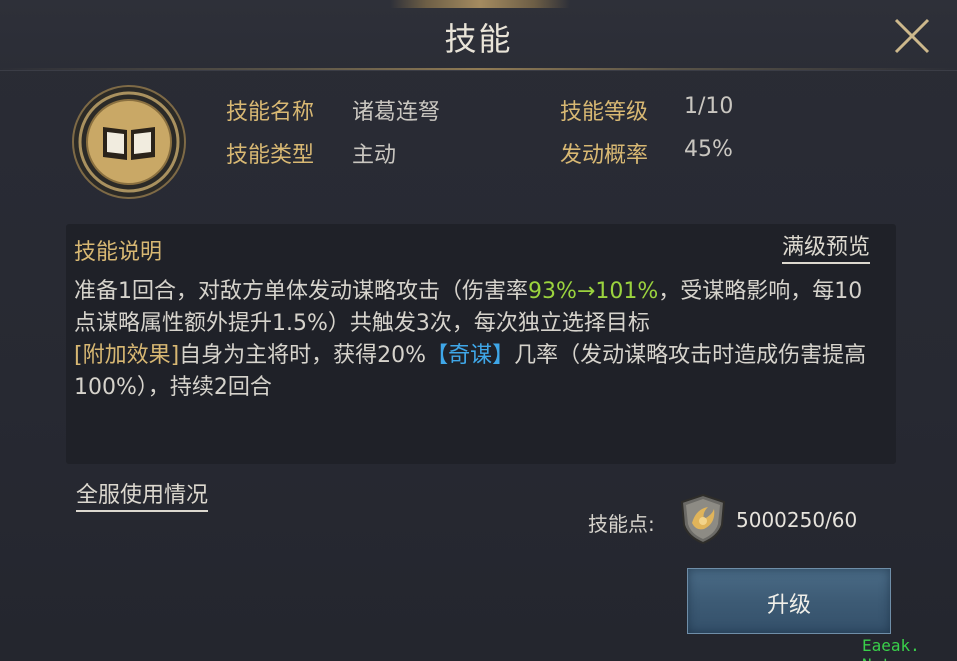 The image size is (957, 661). What do you see at coordinates (708, 149) in the screenshot?
I see `trigger-chance-value: 45%` at bounding box center [708, 149].